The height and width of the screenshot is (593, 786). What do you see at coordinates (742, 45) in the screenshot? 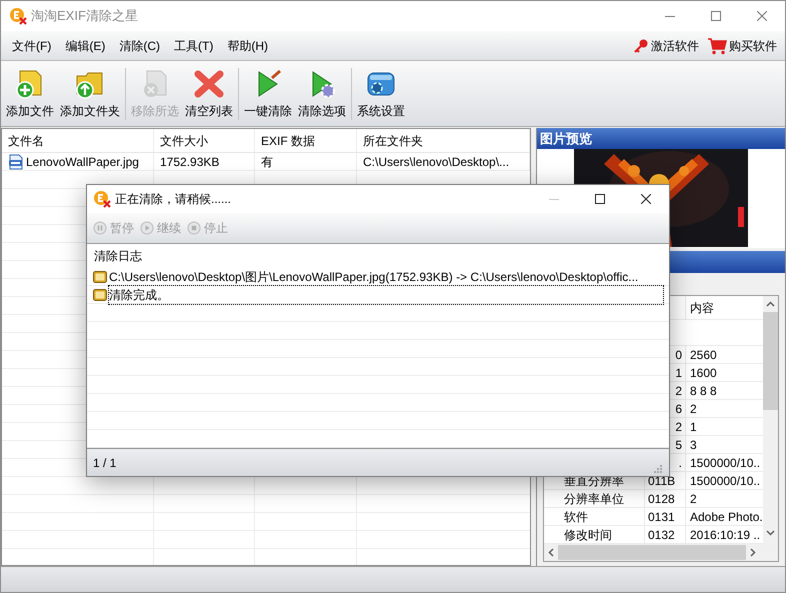
I see `menu-action: 购买软件` at bounding box center [742, 45].